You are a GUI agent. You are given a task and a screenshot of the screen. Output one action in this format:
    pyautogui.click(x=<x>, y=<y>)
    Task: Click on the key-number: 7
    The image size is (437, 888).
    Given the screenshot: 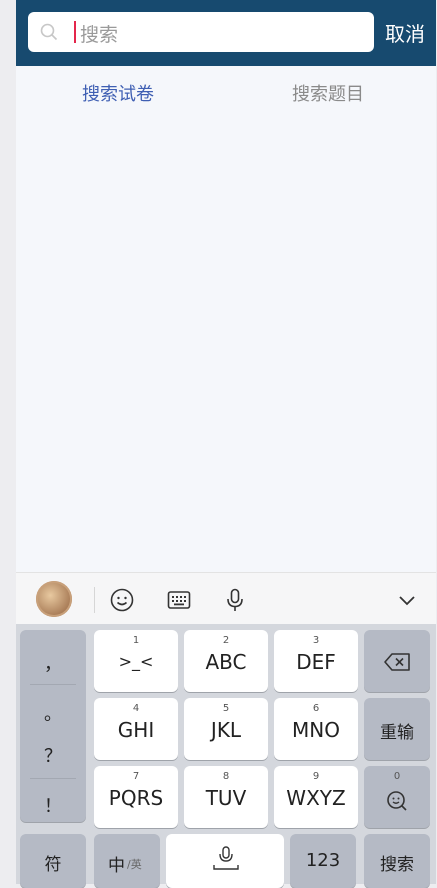 What is the action you would take?
    pyautogui.click(x=136, y=776)
    